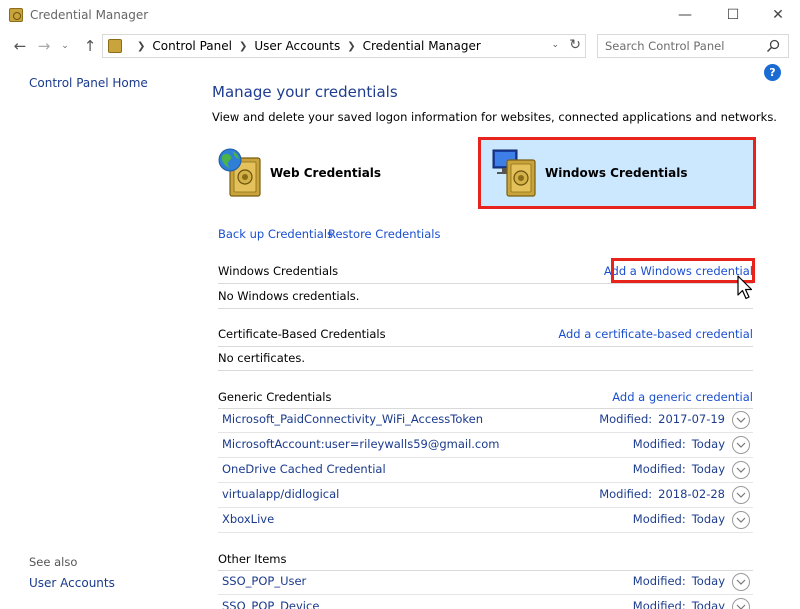 The width and height of the screenshot is (800, 609). Describe the element at coordinates (192, 46) in the screenshot. I see `breadcrumb-control-panel: Control Panel` at that location.